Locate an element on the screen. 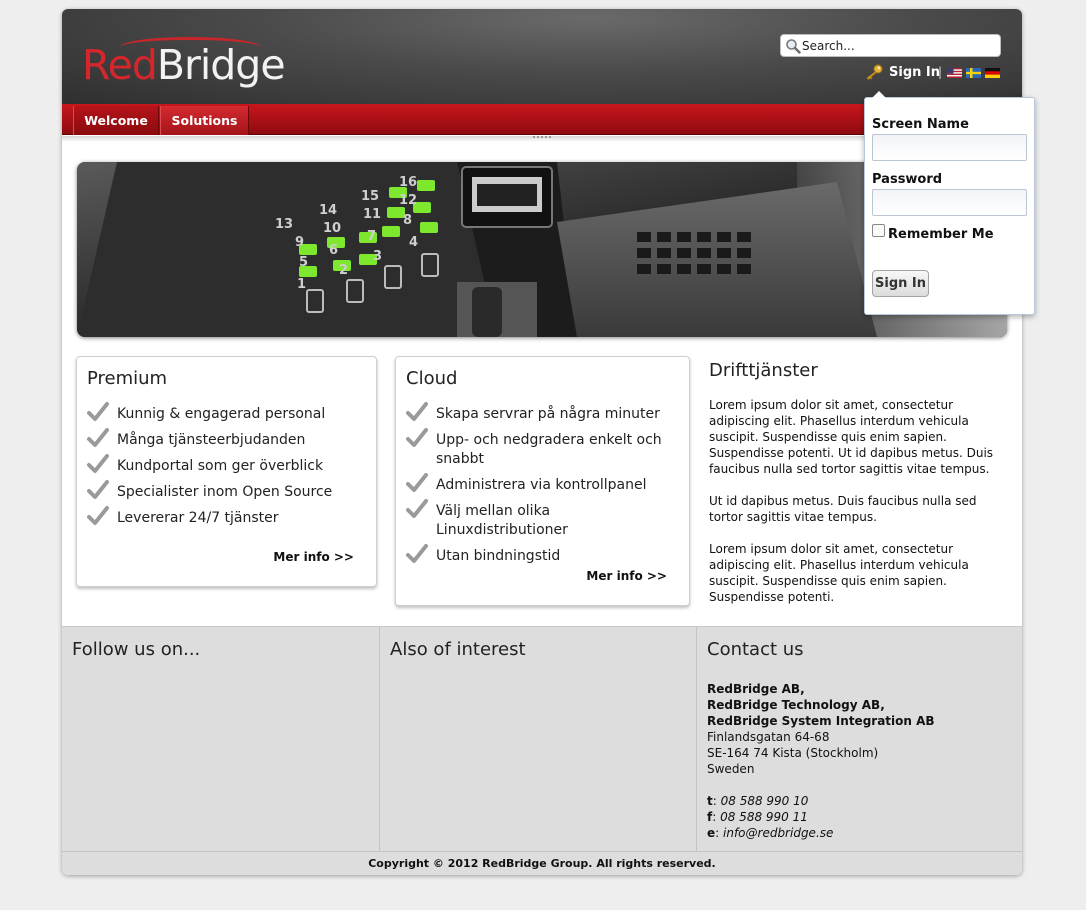 This screenshot has width=1086, height=910. nav-welcome: Welcome is located at coordinates (116, 120).